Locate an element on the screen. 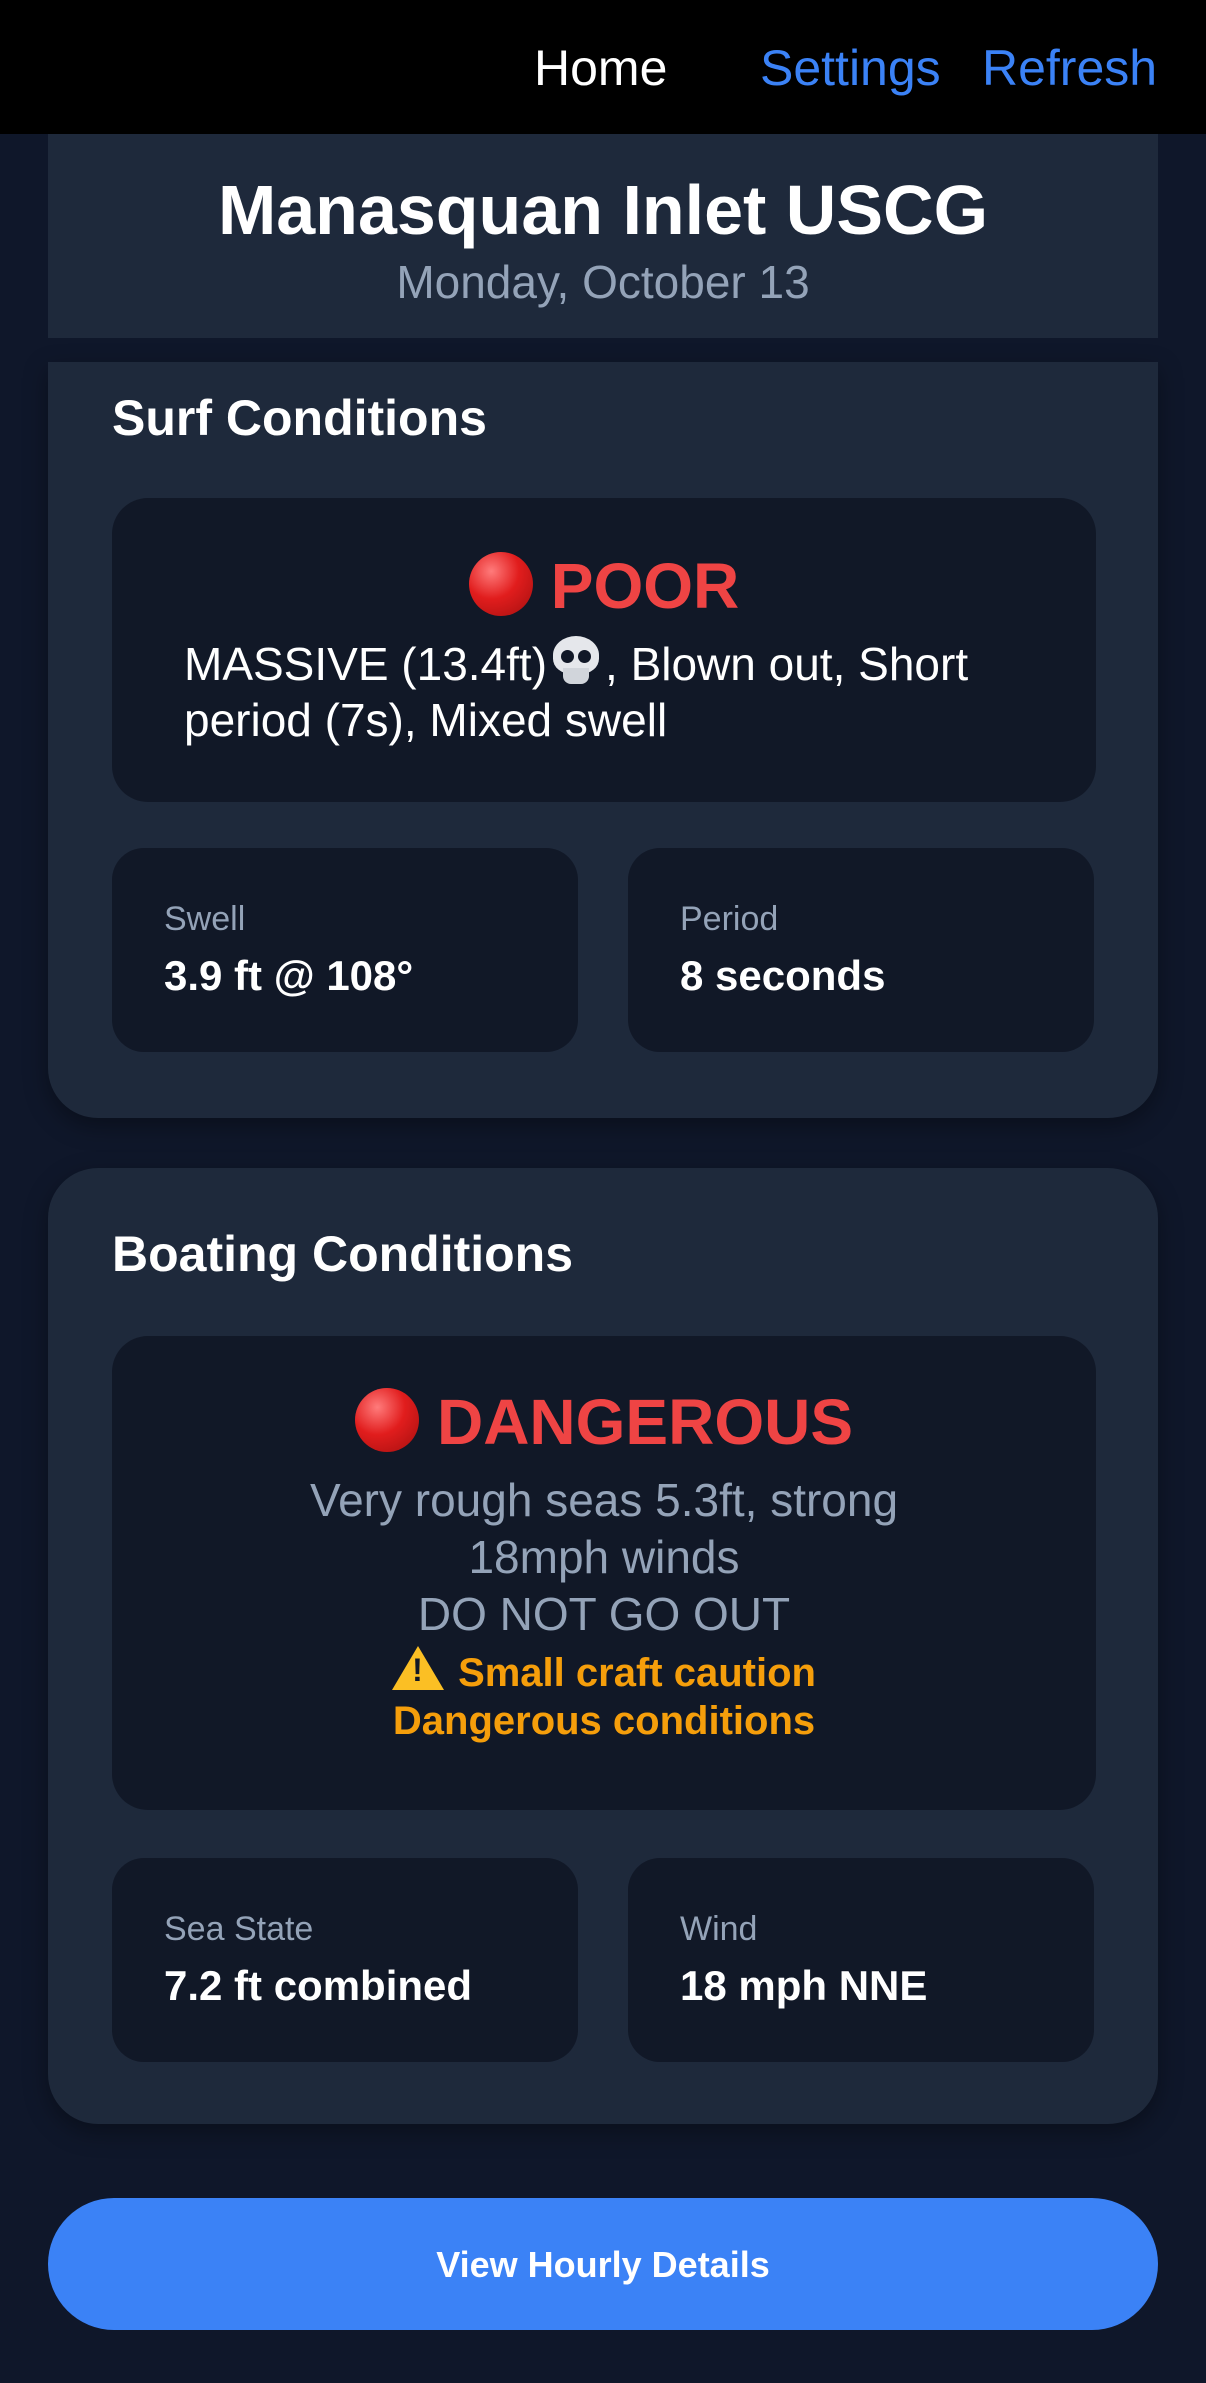 The image size is (1206, 2383). warning-icon is located at coordinates (418, 1668).